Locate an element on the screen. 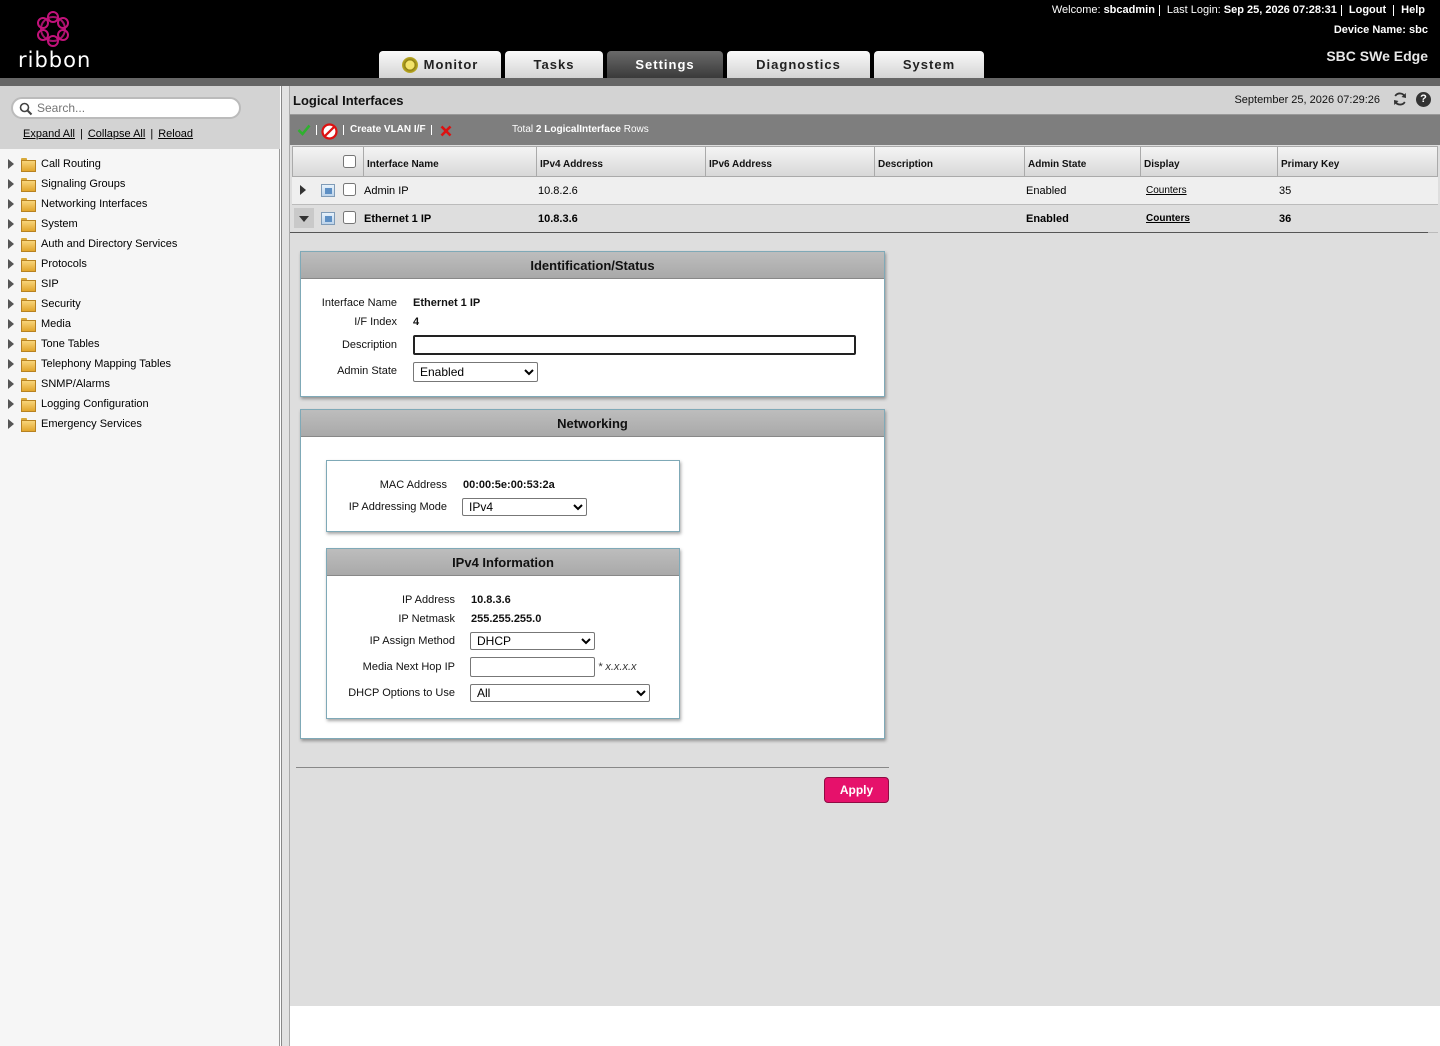  sidebar-item-call-routing: Call Routing is located at coordinates (140, 164).